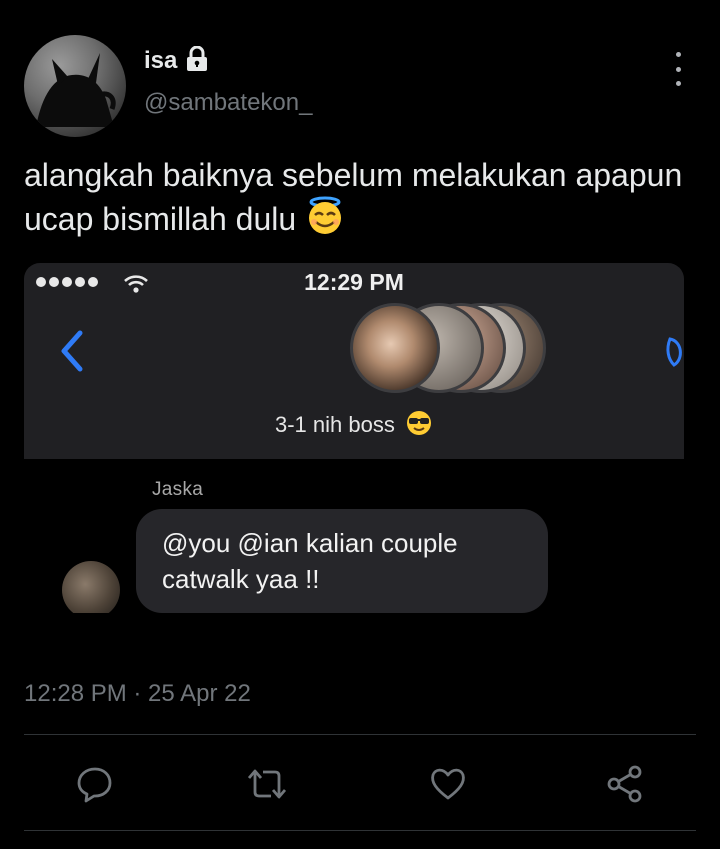 Image resolution: width=720 pixels, height=849 pixels. Describe the element at coordinates (625, 784) in the screenshot. I see `share-icon` at that location.